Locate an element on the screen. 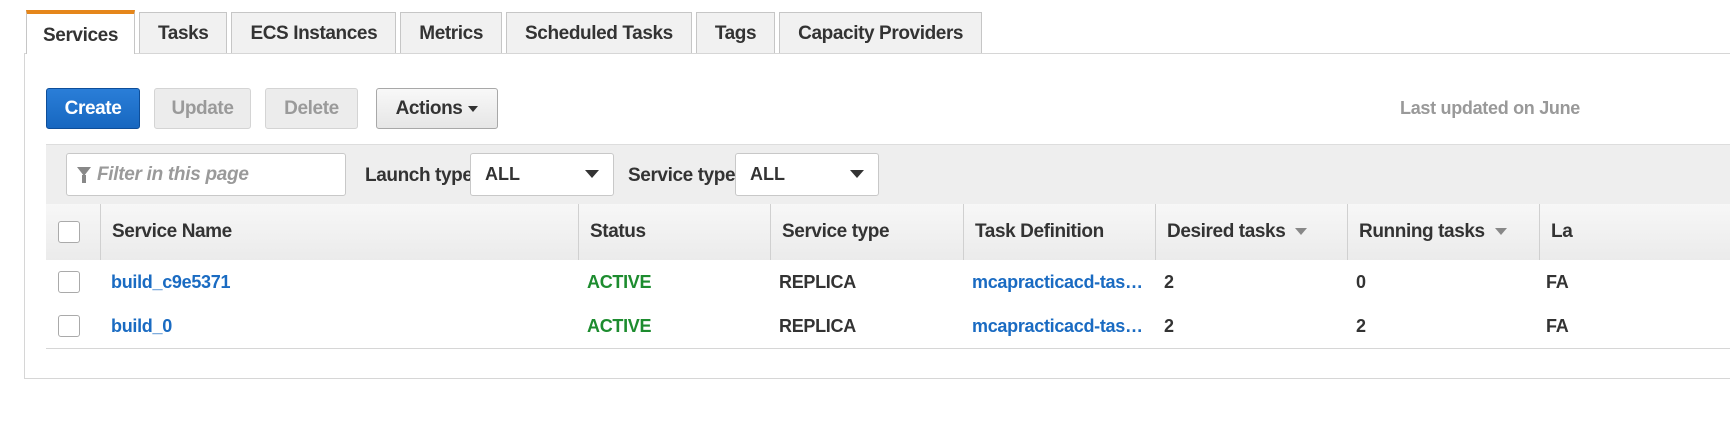 Image resolution: width=1730 pixels, height=447 pixels. launch-type-select: ALL is located at coordinates (542, 174).